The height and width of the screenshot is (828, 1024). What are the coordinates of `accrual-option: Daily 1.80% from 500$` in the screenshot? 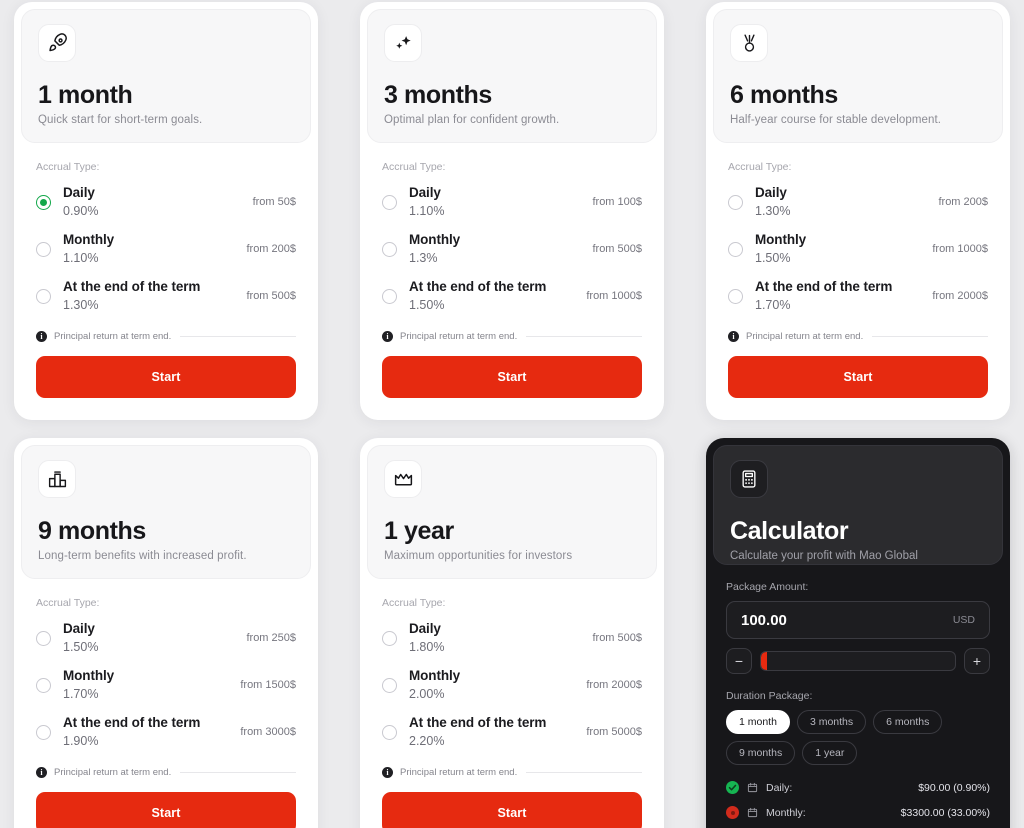 It's located at (512, 637).